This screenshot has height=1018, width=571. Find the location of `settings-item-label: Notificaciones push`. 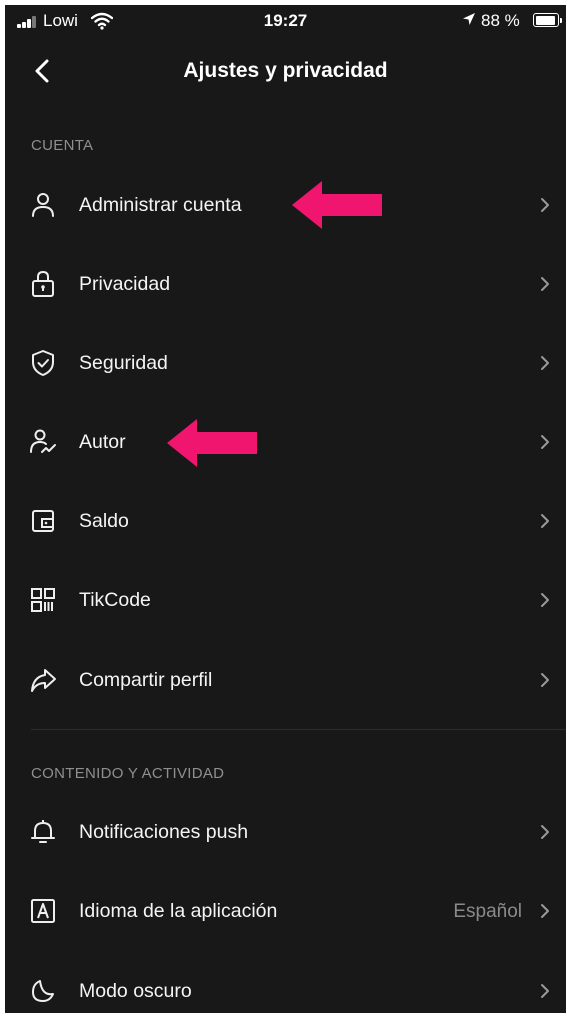

settings-item-label: Notificaciones push is located at coordinates (164, 832).